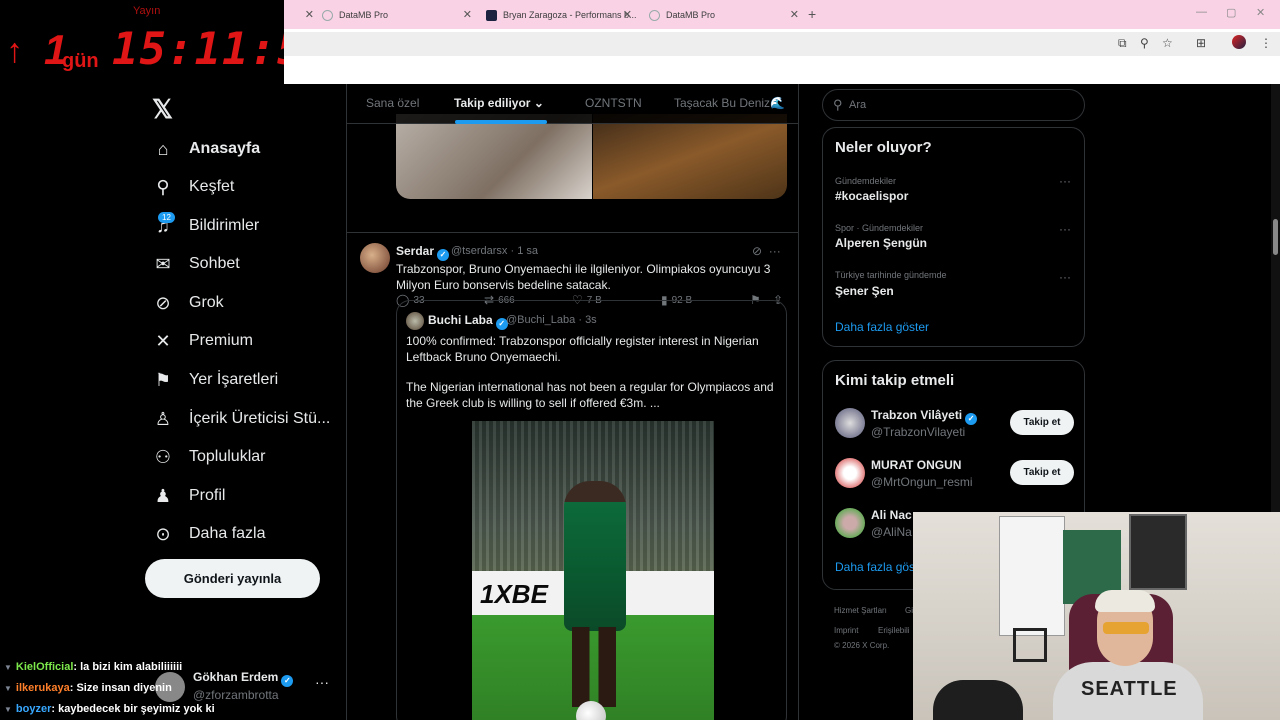 The width and height of the screenshot is (1280, 720). What do you see at coordinates (871, 196) in the screenshot?
I see `trend-item: #kocaelispor` at bounding box center [871, 196].